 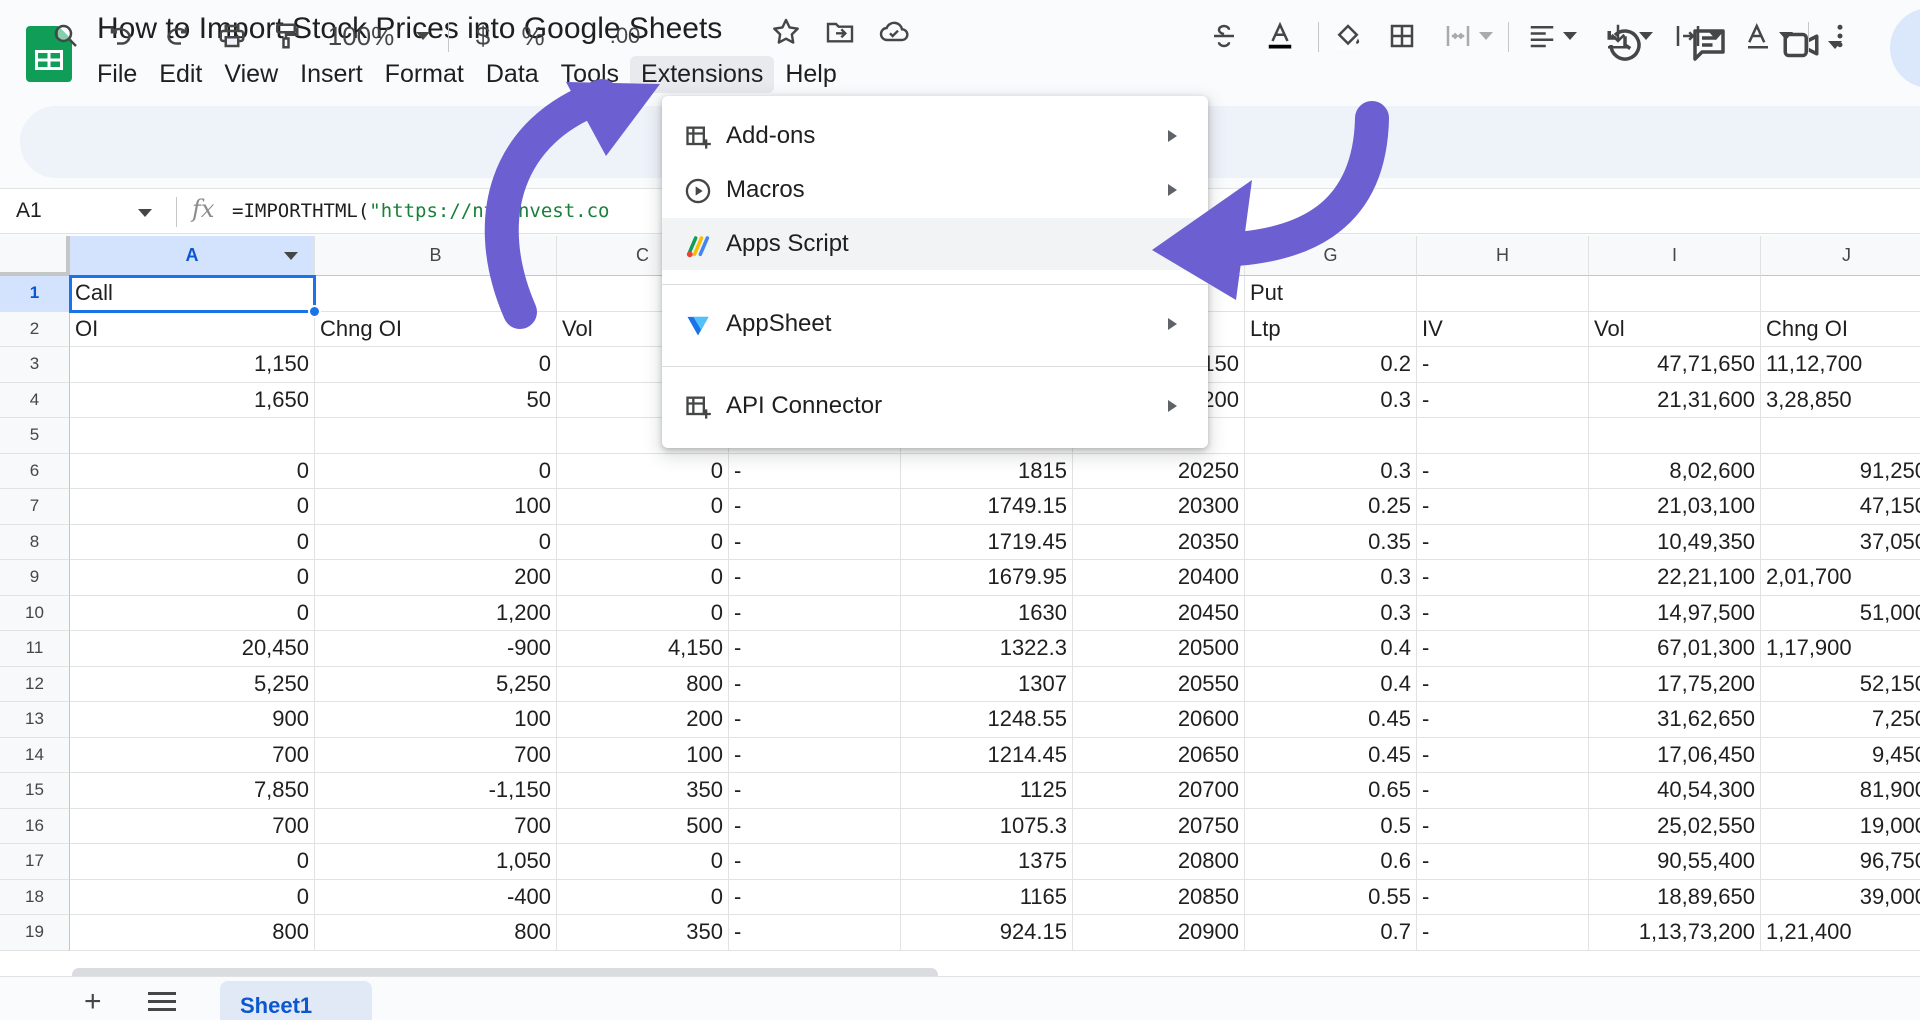 What do you see at coordinates (1159, 791) in the screenshot?
I see `cell-f15: 20700` at bounding box center [1159, 791].